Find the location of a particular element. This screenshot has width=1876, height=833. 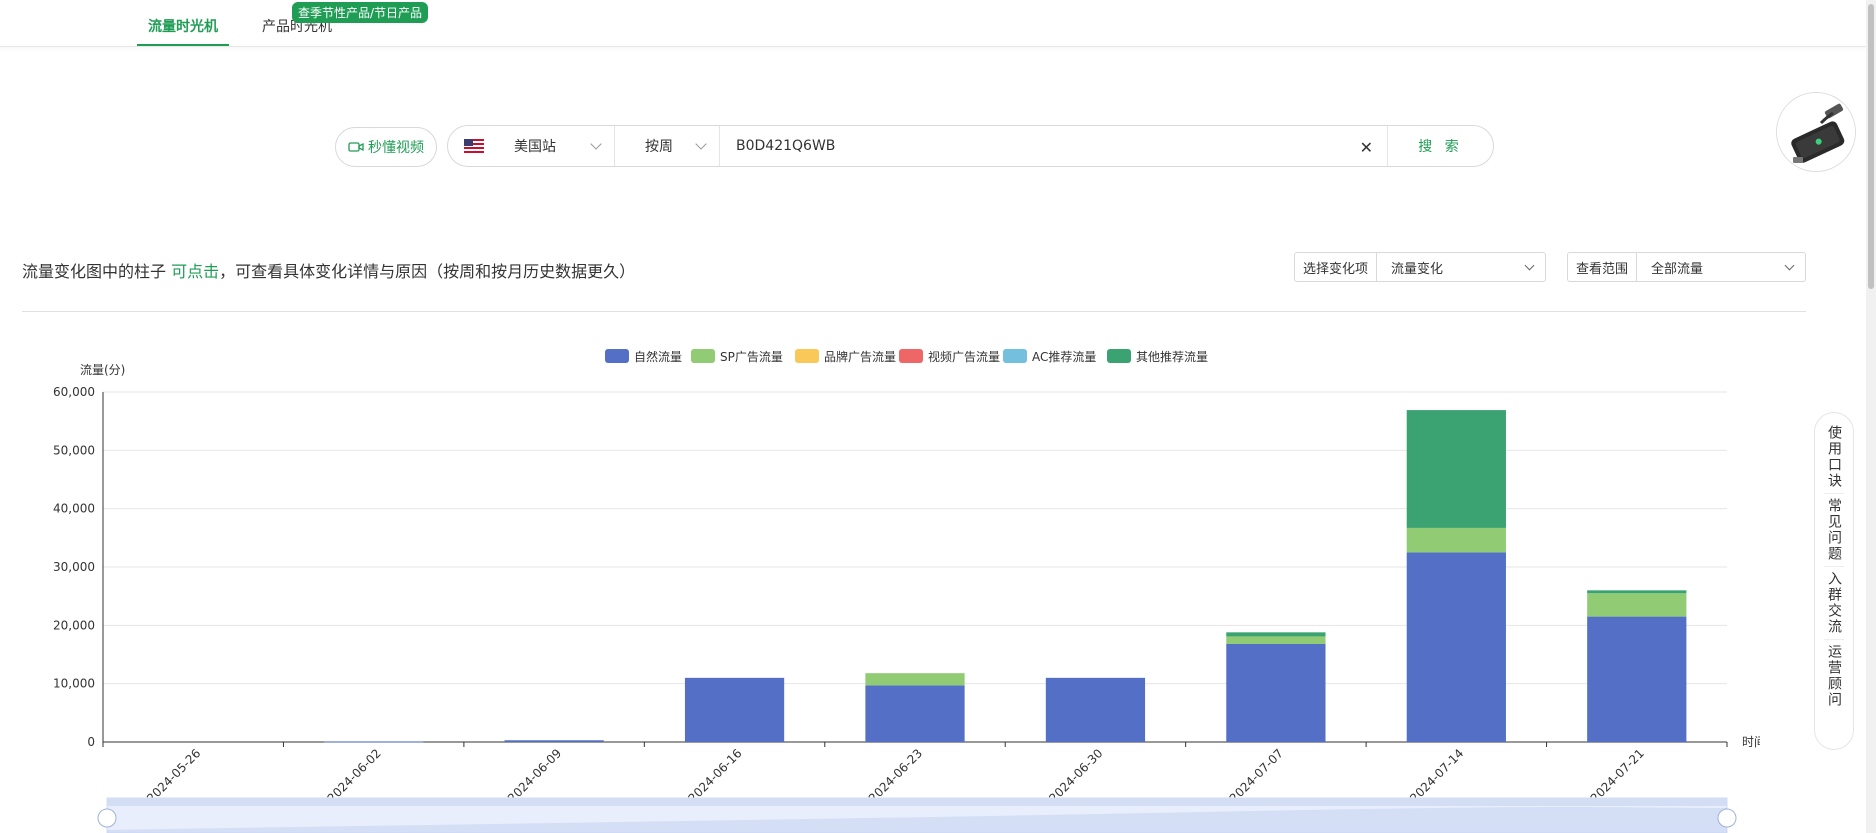

change-item-select: 选择变化项 流量变化 is located at coordinates (1420, 267).